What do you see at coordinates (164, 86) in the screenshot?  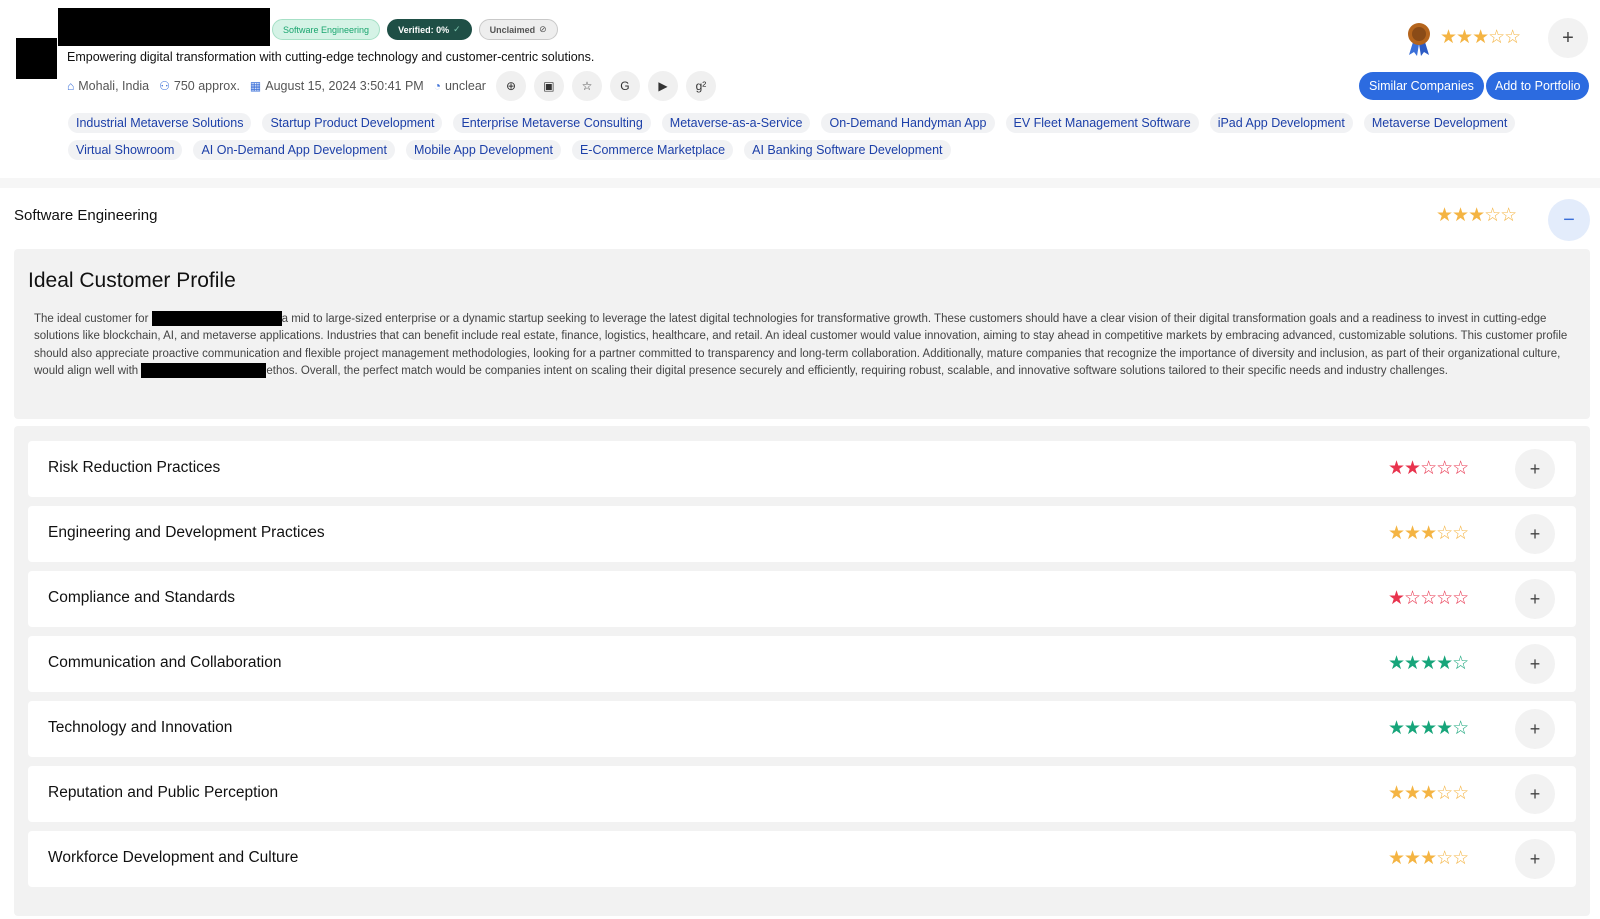 I see `users-icon: ⚇` at bounding box center [164, 86].